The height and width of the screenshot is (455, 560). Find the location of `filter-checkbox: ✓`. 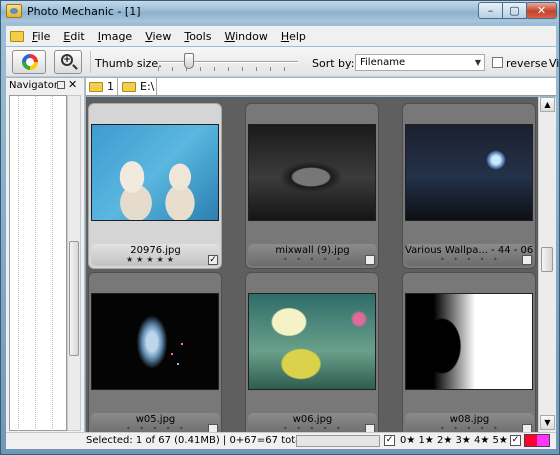

filter-checkbox: ✓ is located at coordinates (389, 440).